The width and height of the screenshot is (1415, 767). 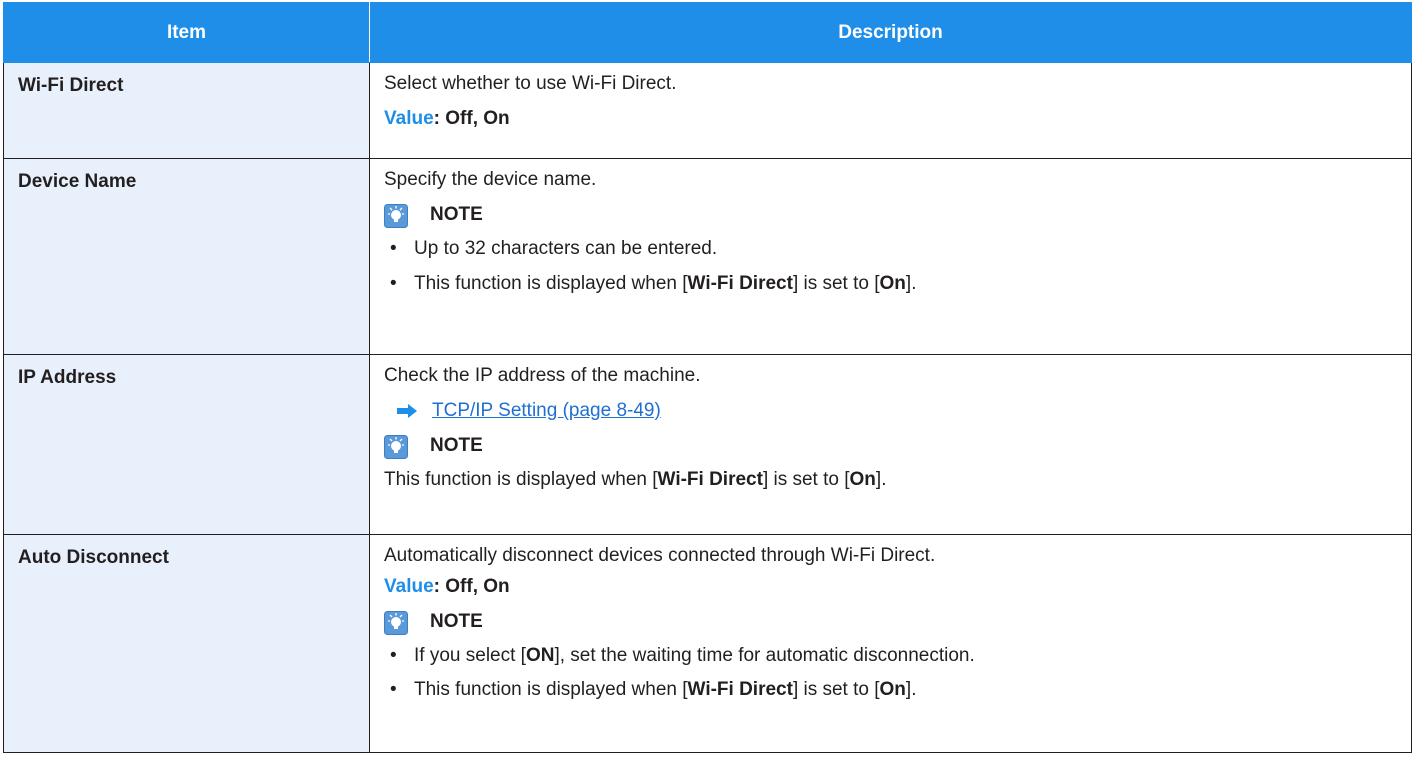 What do you see at coordinates (407, 411) in the screenshot?
I see `arrow-right-icon` at bounding box center [407, 411].